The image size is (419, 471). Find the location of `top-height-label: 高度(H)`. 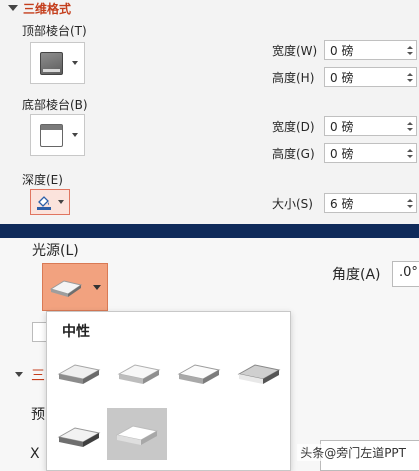

top-height-label: 高度(H) is located at coordinates (293, 78).